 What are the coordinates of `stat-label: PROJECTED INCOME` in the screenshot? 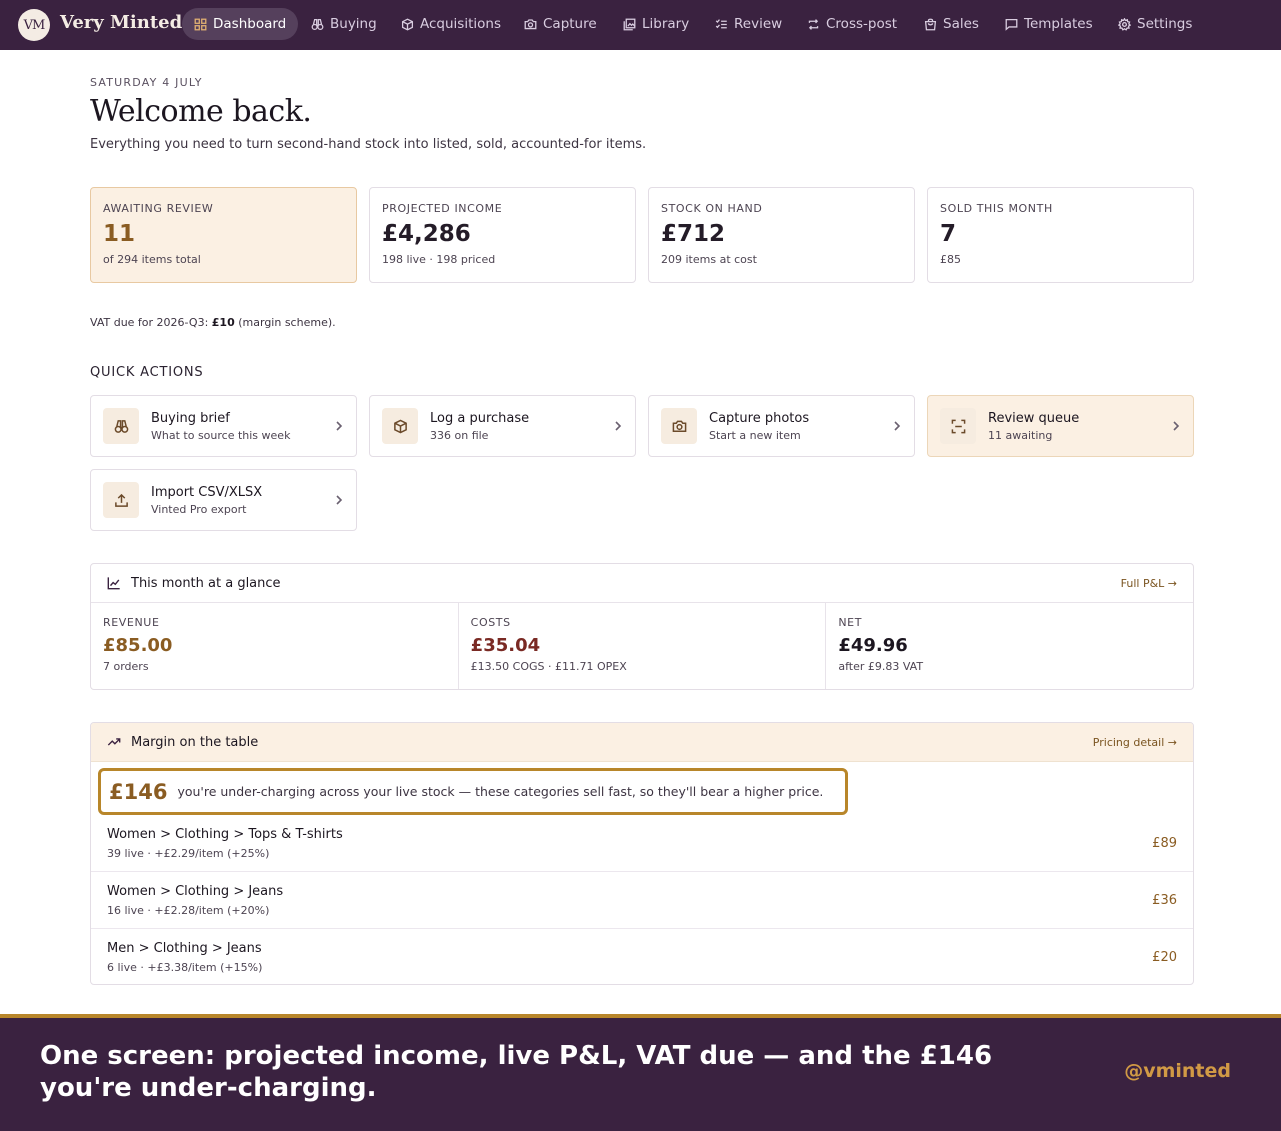 It's located at (442, 208).